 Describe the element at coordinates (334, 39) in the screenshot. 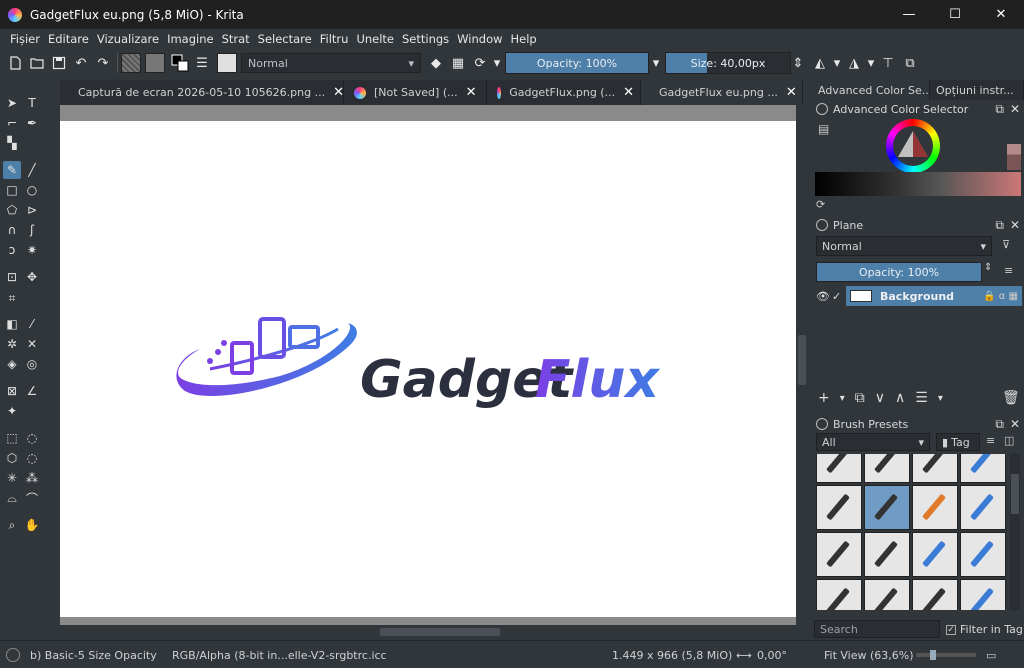

I see `menu-filter: Filtru` at that location.